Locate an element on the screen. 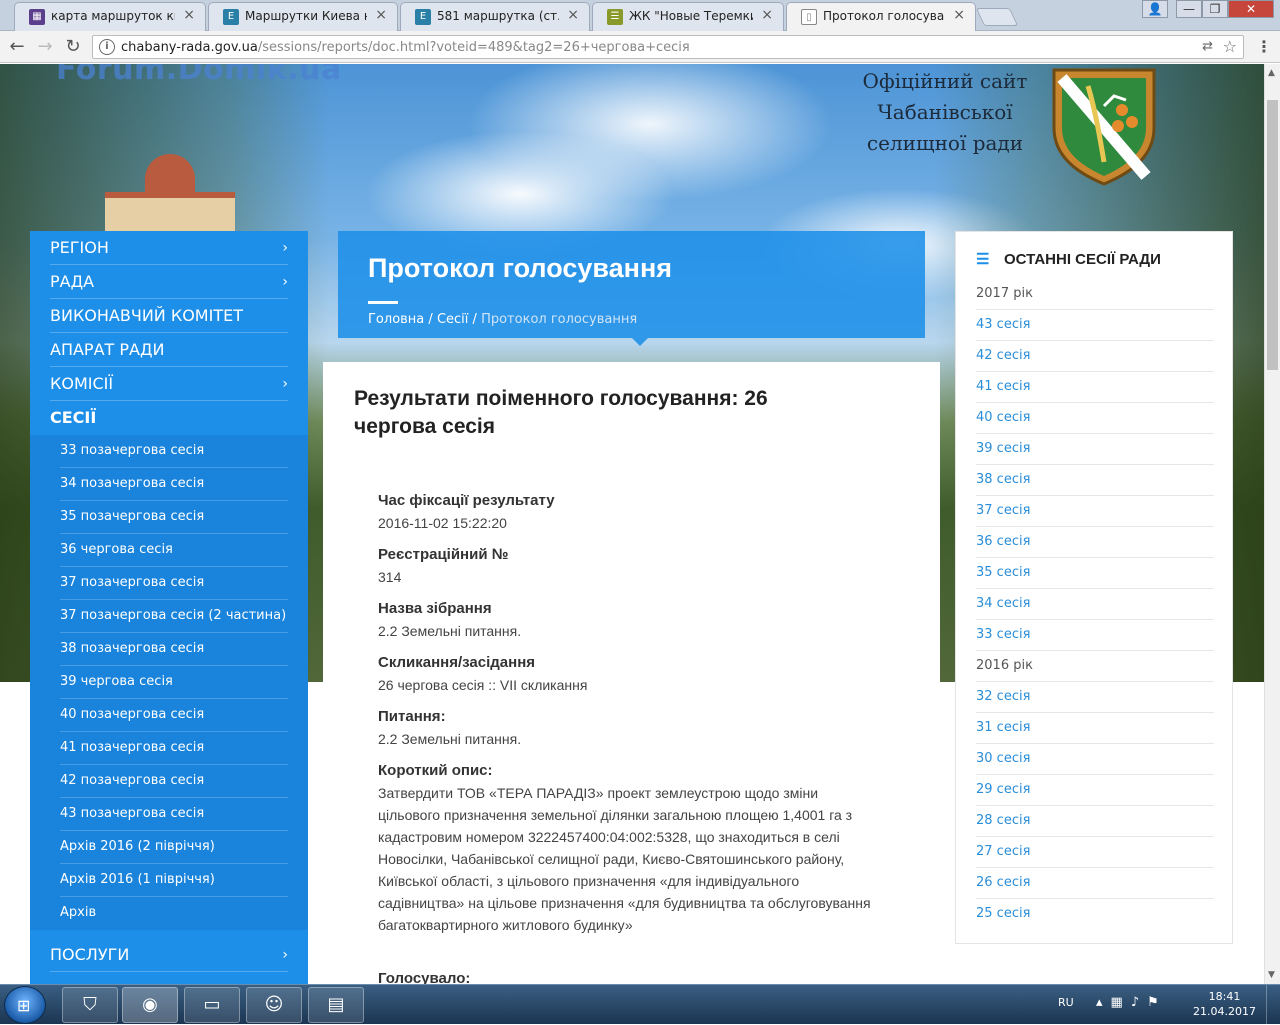  session-link: 31 сесія is located at coordinates (1095, 728).